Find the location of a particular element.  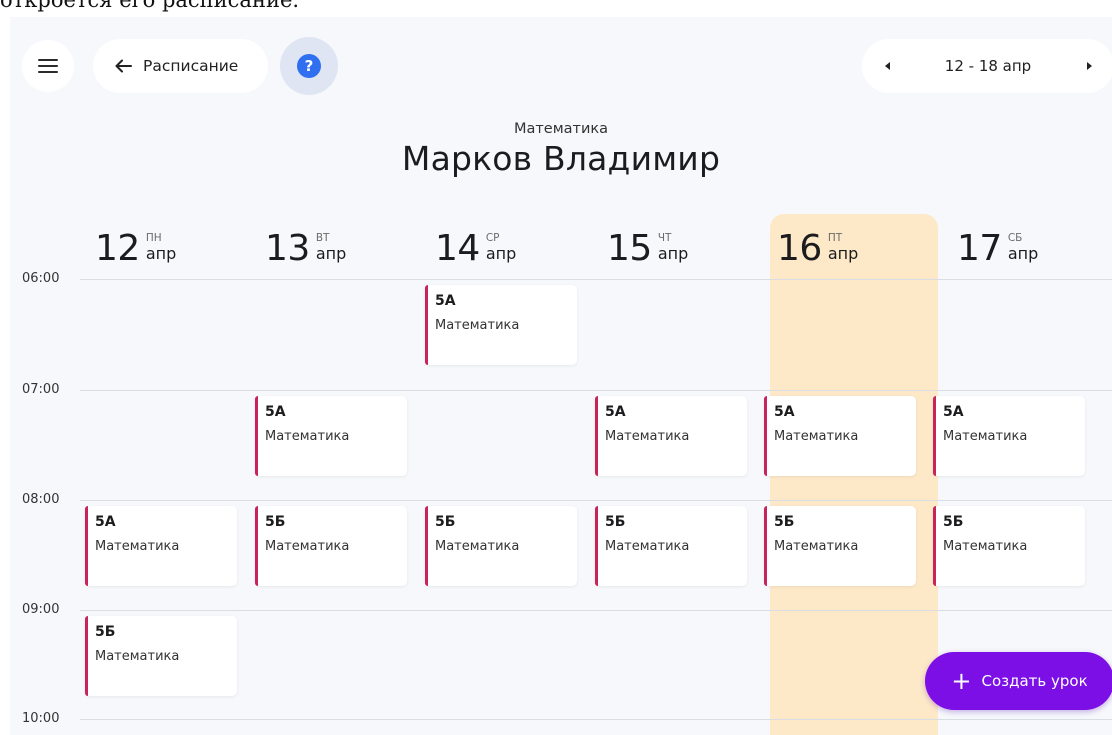

hamburger-icon is located at coordinates (48, 66).